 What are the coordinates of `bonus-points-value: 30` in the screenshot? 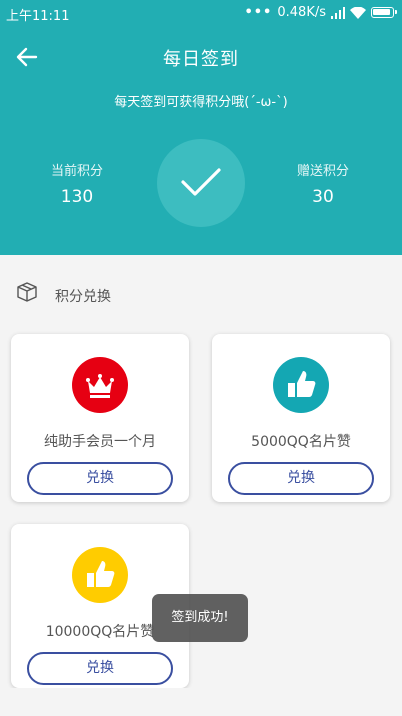 It's located at (323, 197).